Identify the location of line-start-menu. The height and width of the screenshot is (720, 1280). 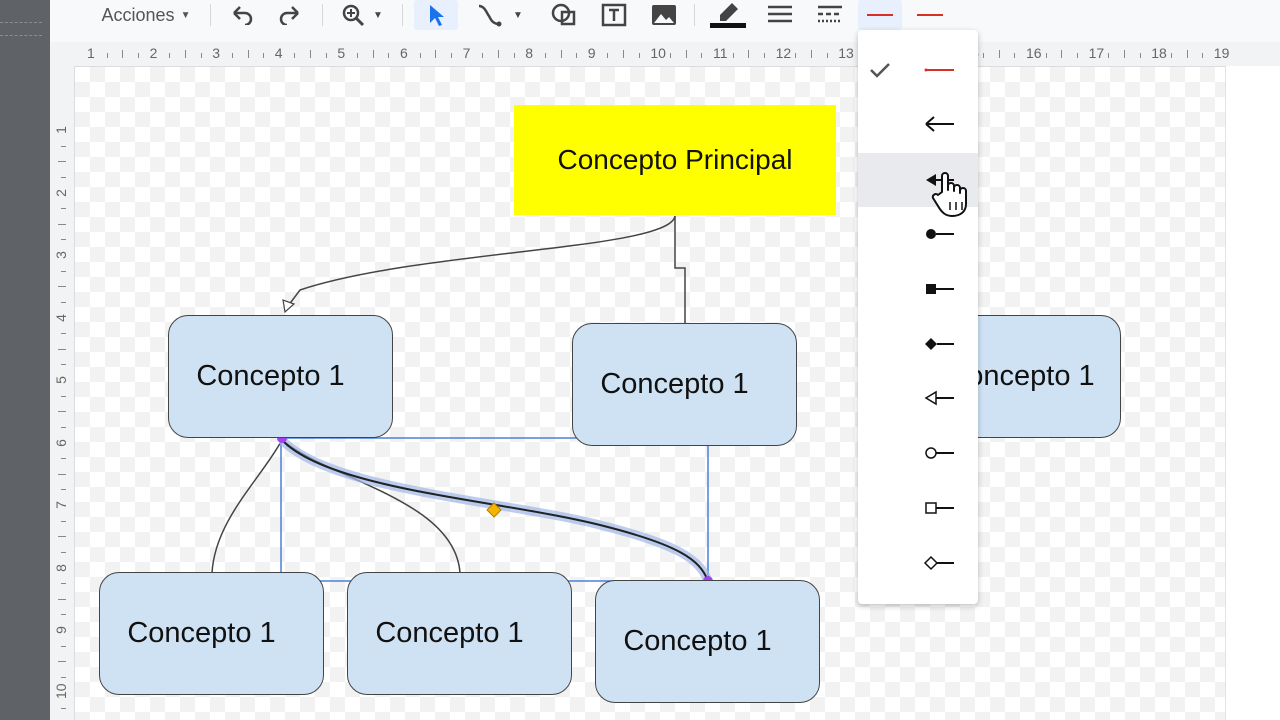
(918, 317).